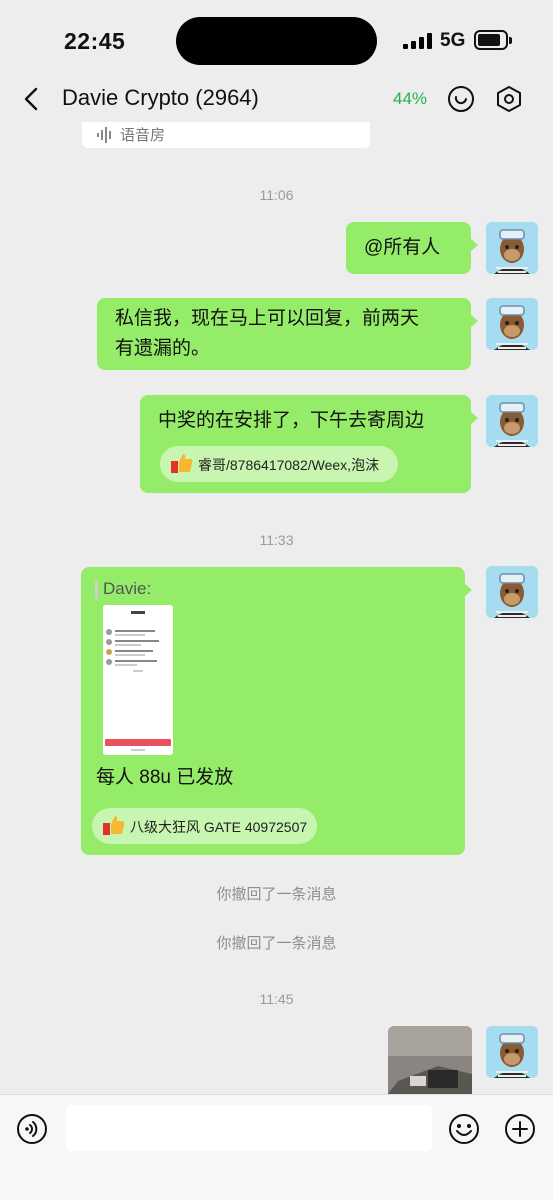 This screenshot has width=553, height=1200. Describe the element at coordinates (453, 40) in the screenshot. I see `network-label: 5G` at that location.